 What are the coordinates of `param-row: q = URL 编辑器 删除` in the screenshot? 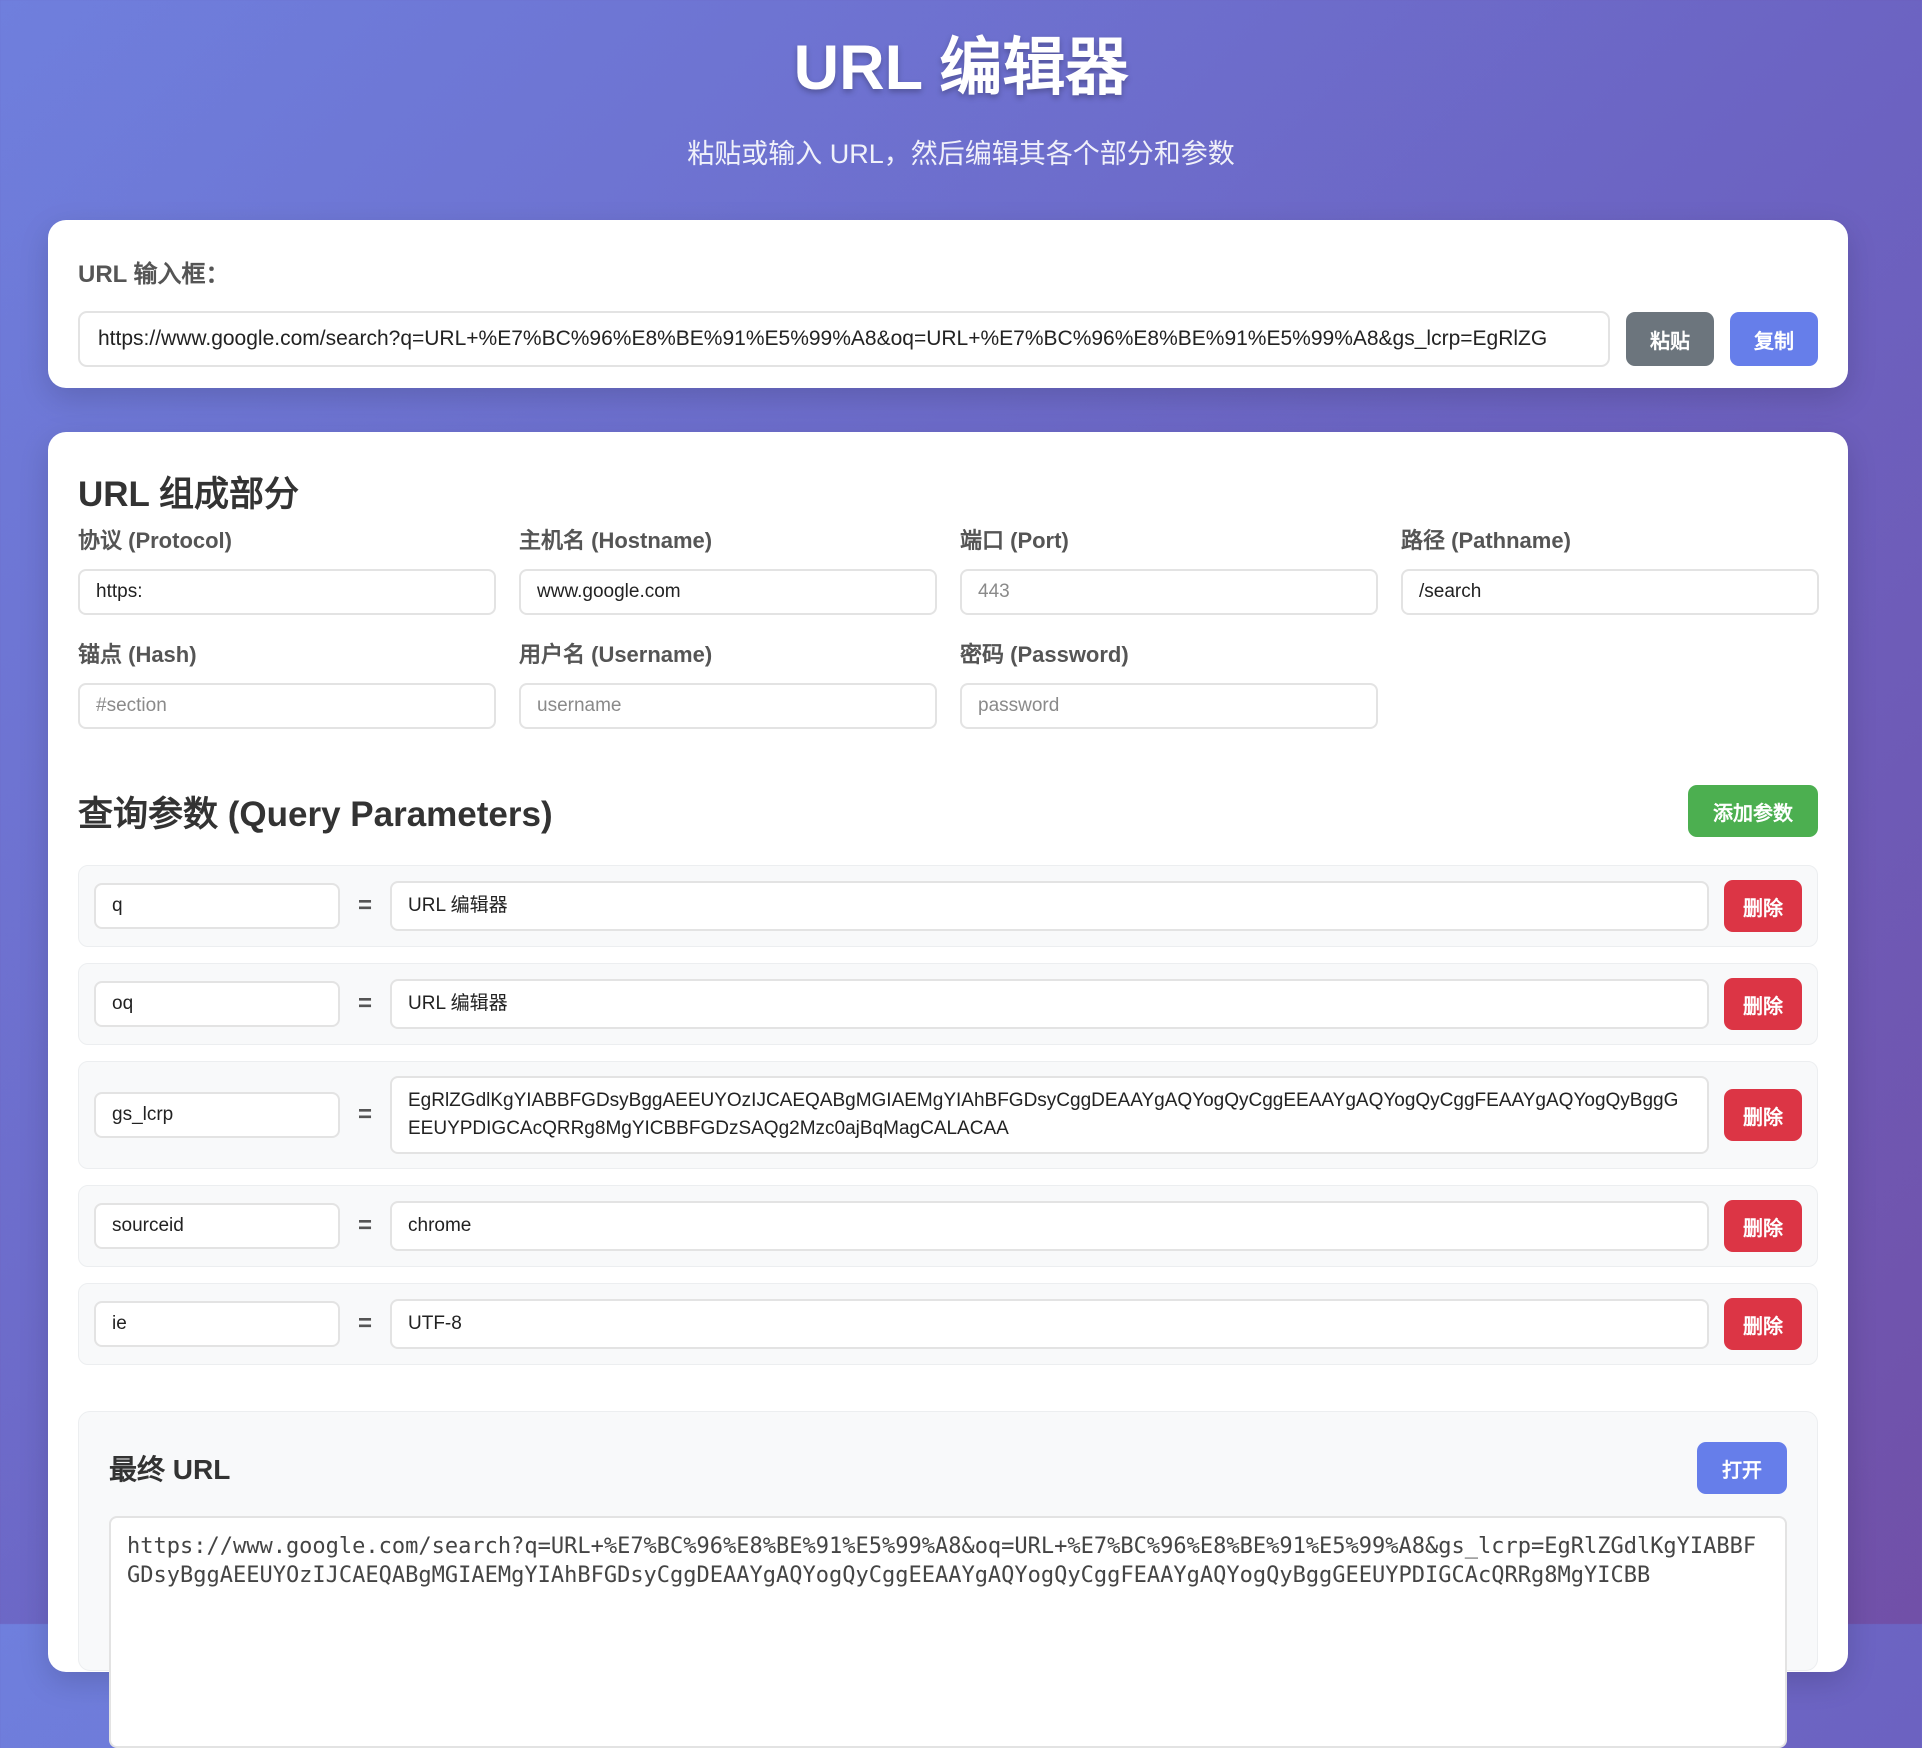 It's located at (948, 906).